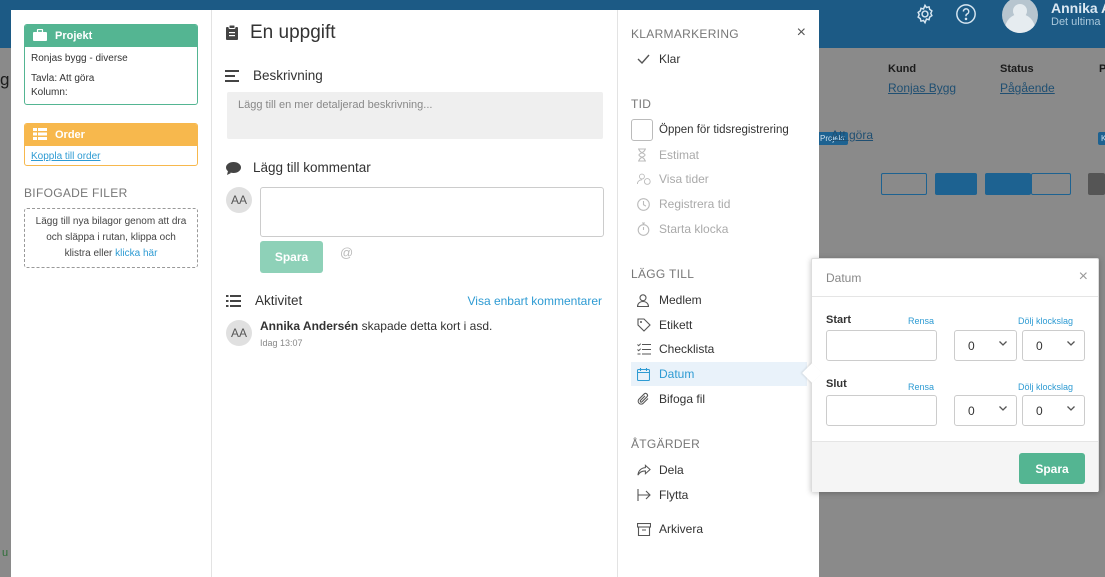  Describe the element at coordinates (695, 204) in the screenshot. I see `register-time-label: Registrera tid` at that location.